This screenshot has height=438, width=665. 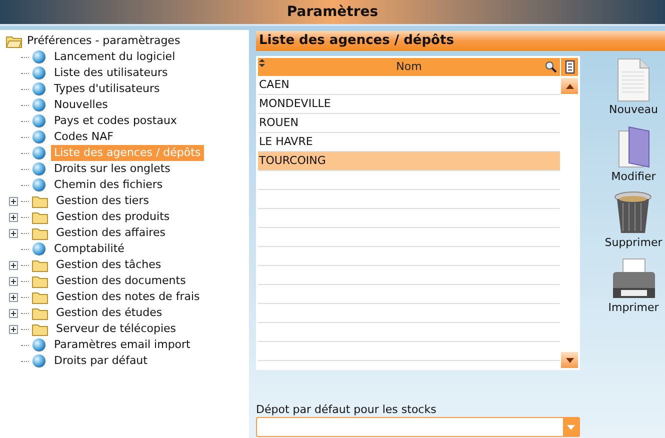 What do you see at coordinates (109, 313) in the screenshot?
I see `tree-item: Gestion des études` at bounding box center [109, 313].